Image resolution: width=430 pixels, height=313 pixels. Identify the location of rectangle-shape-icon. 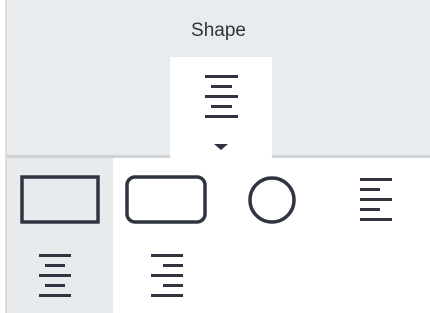
(60, 199).